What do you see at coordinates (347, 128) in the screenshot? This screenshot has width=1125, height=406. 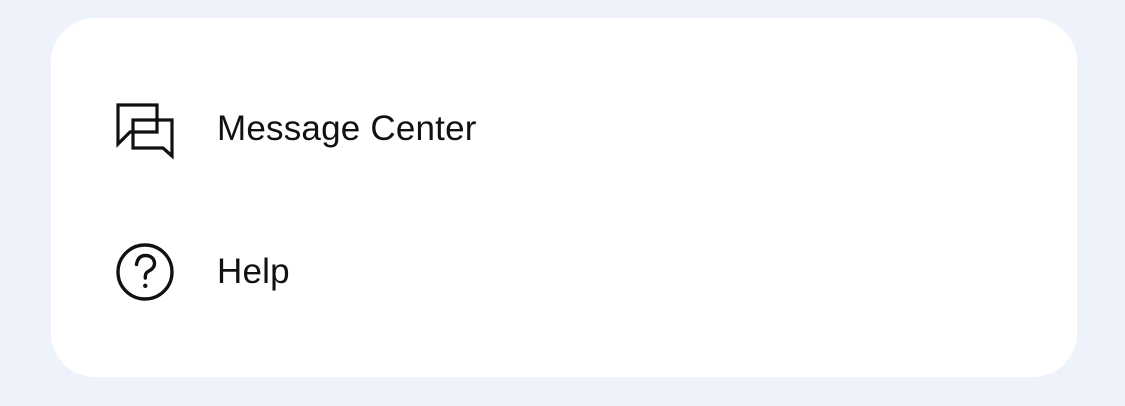 I see `menu-item-label: Message Center` at bounding box center [347, 128].